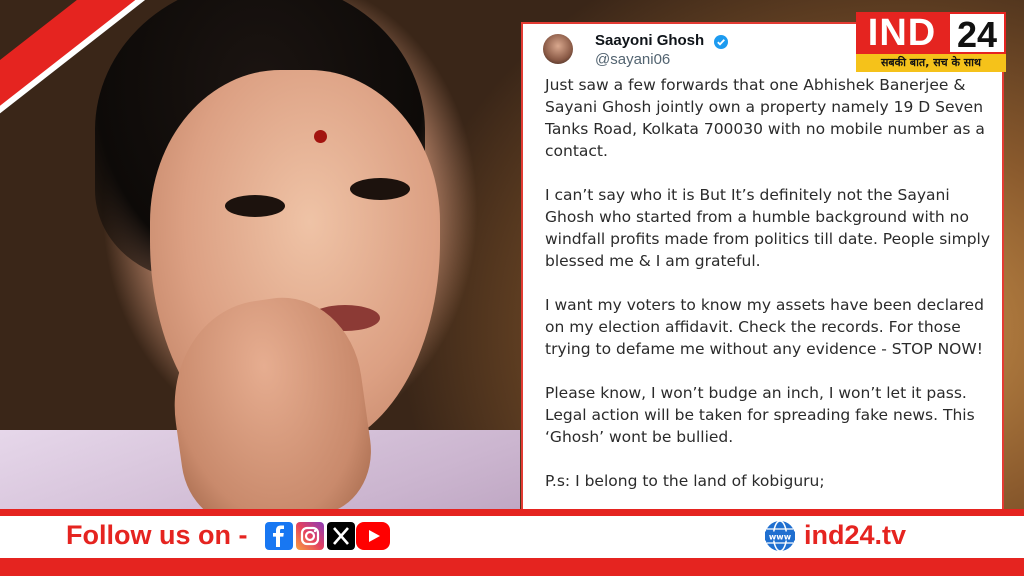 The image size is (1024, 576). Describe the element at coordinates (512, 567) in the screenshot. I see `footer-stripe-bottom` at that location.